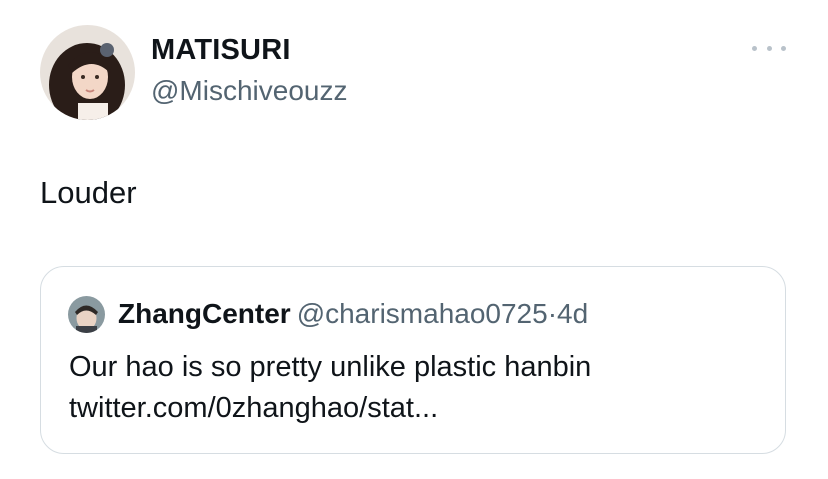 Image resolution: width=828 pixels, height=479 pixels. Describe the element at coordinates (221, 50) in the screenshot. I see `author-display-name: MATISURI` at that location.